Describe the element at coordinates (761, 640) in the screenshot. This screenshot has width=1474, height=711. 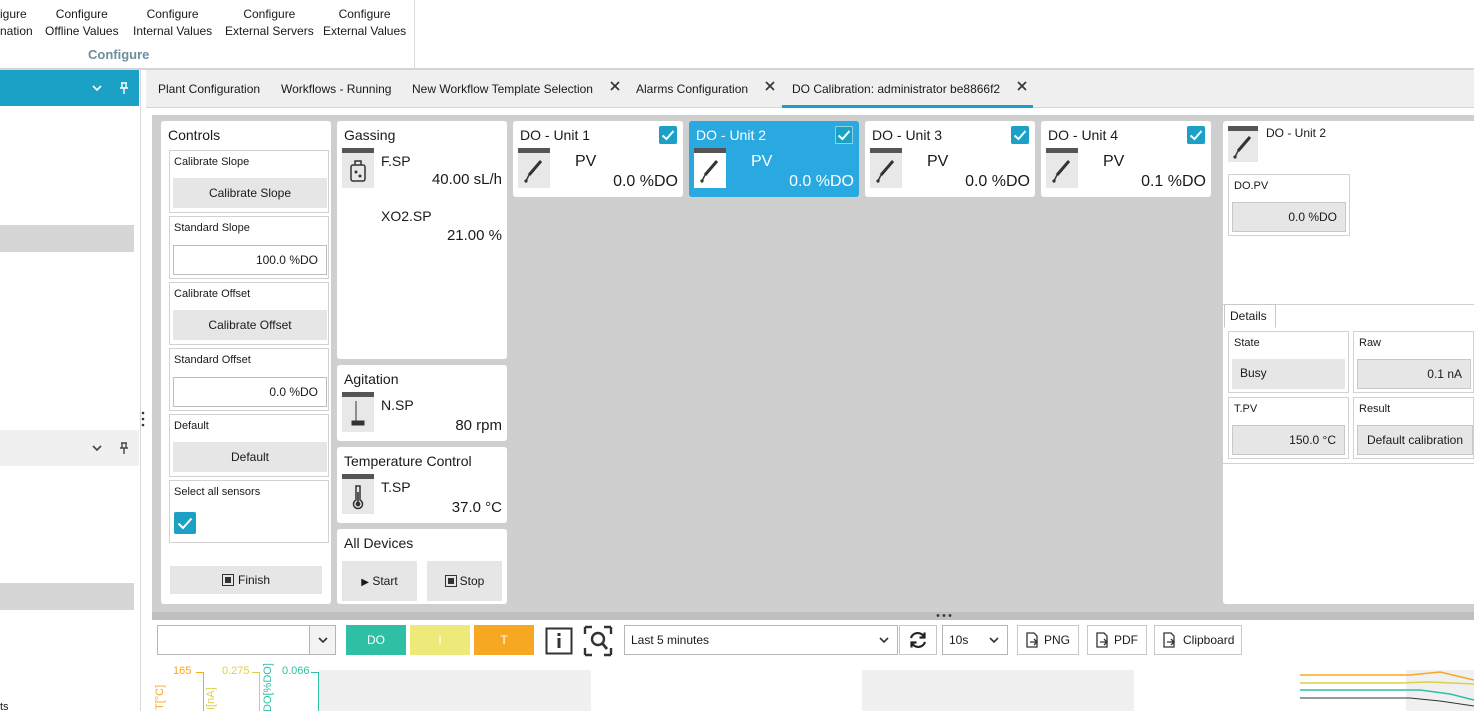
I see `time-range-dropdown: Last 5 minutes` at that location.